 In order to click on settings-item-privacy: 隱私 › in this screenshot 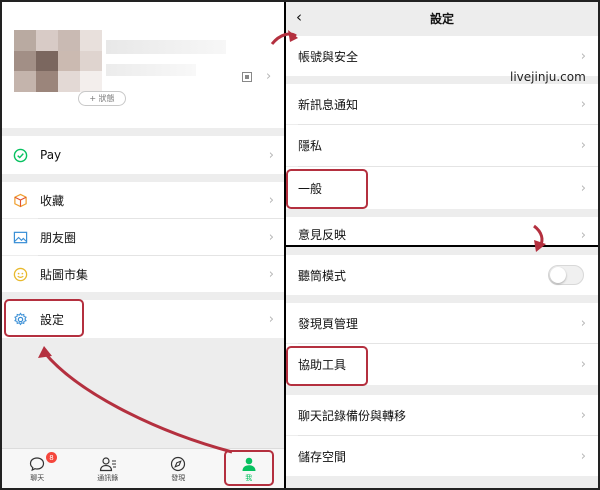, I will do `click(442, 145)`.